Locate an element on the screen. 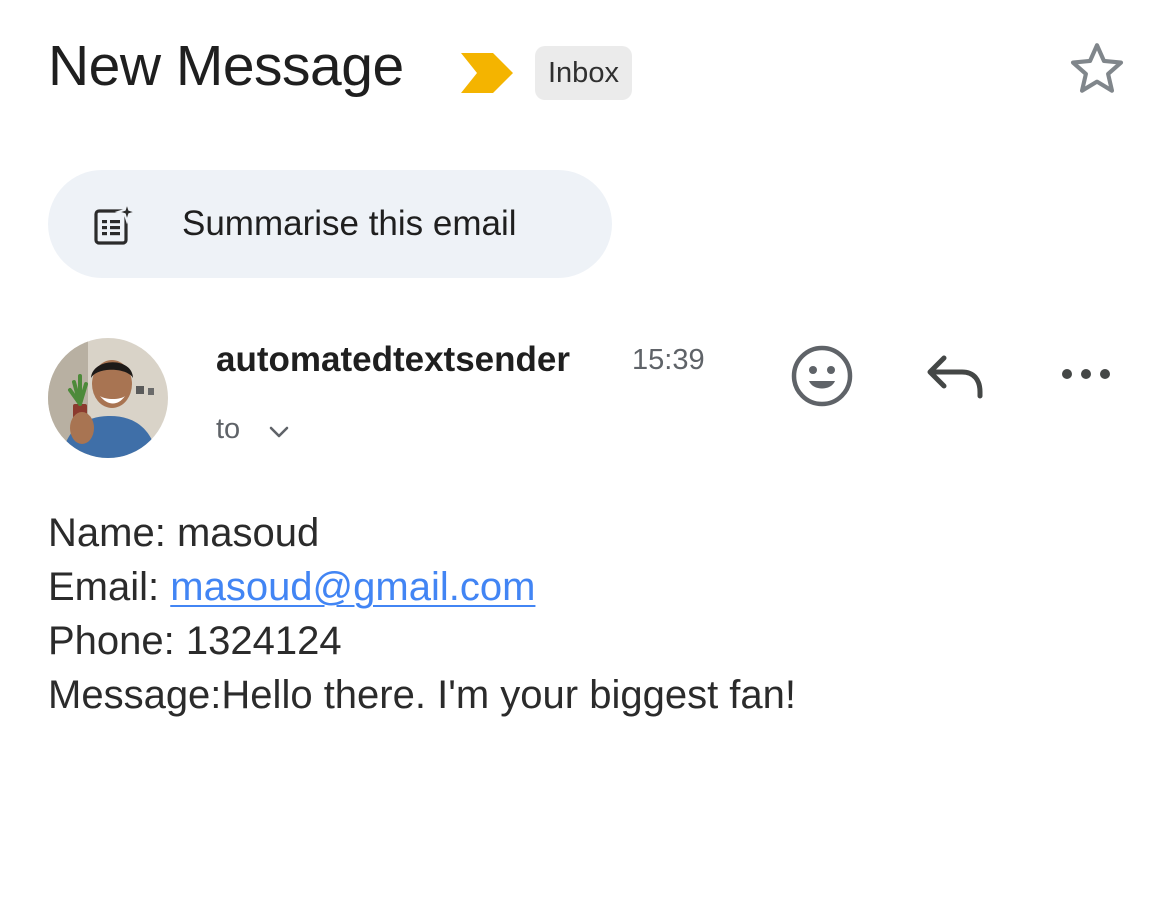 The width and height of the screenshot is (1170, 897). email-link: masoud@gmail.com is located at coordinates (352, 587).